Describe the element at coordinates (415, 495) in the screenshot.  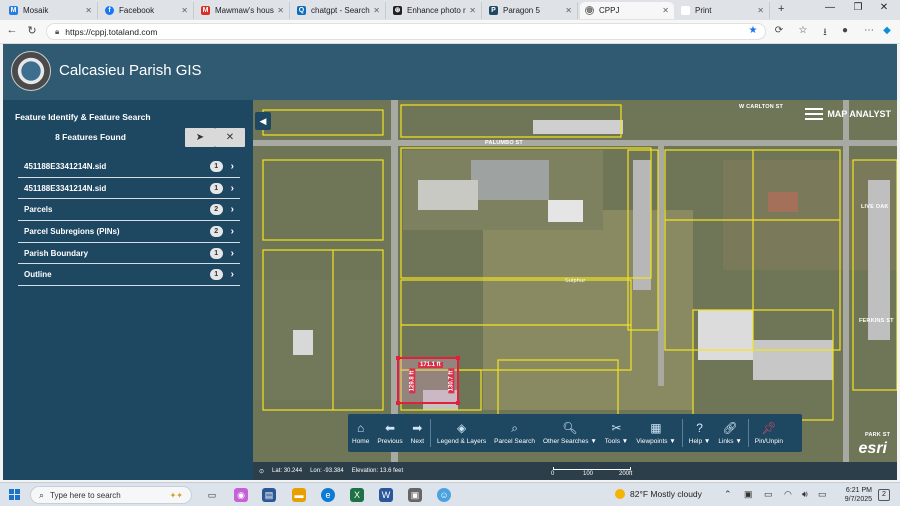
I see `app-icon: ▣` at that location.